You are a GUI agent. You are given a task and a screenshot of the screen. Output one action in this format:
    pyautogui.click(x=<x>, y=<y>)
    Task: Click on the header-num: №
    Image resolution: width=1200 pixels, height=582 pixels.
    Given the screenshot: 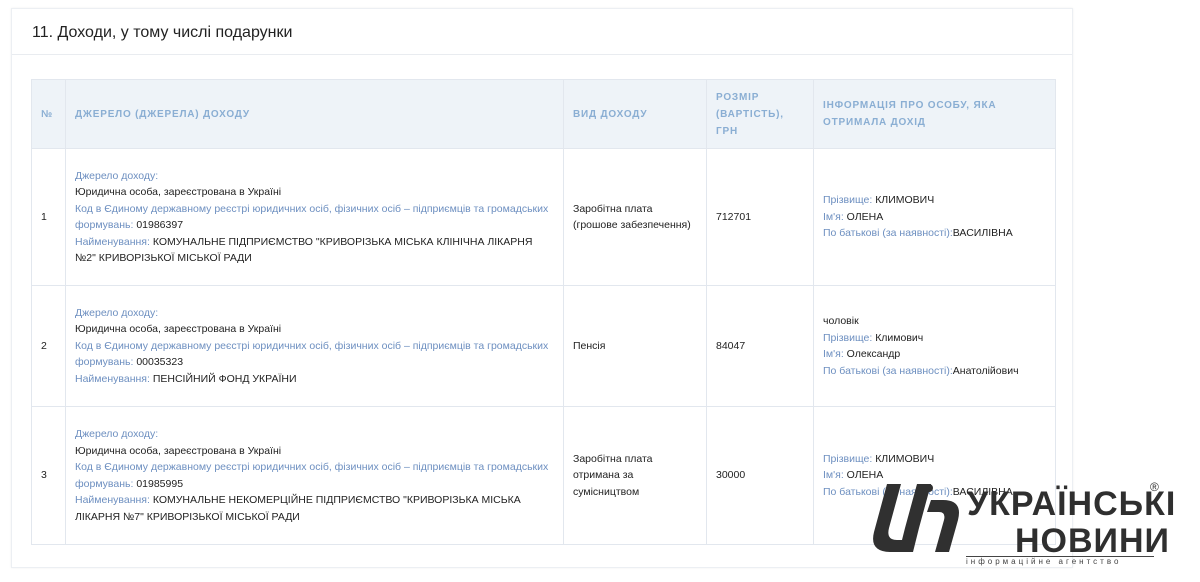 What is the action you would take?
    pyautogui.click(x=48, y=114)
    